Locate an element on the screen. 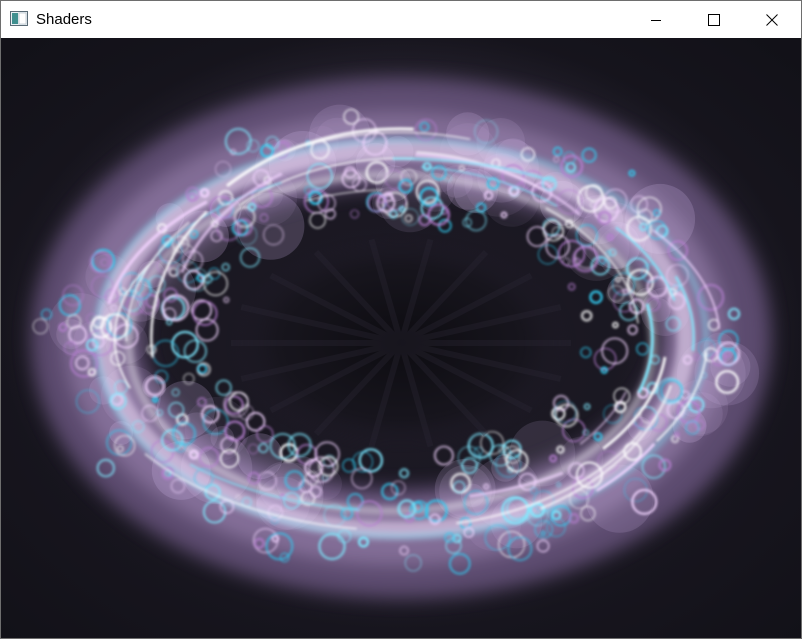 This screenshot has width=802, height=639. maximize-icon is located at coordinates (714, 19).